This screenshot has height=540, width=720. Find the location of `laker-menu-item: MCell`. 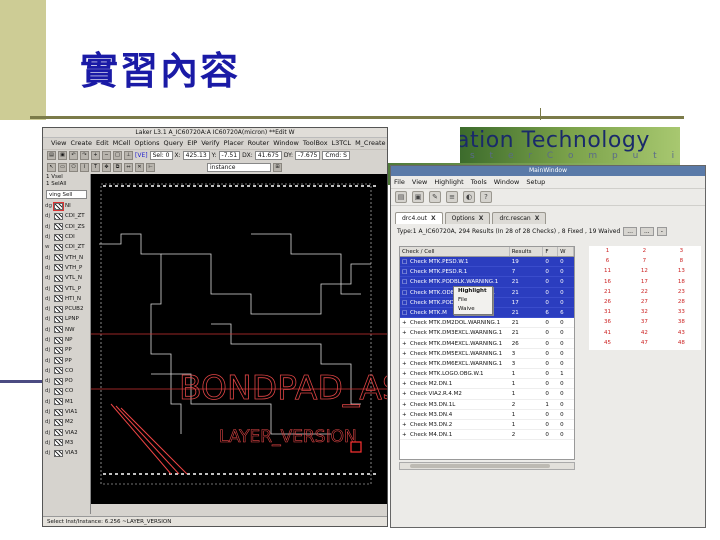

laker-menu-item: MCell is located at coordinates (122, 143).